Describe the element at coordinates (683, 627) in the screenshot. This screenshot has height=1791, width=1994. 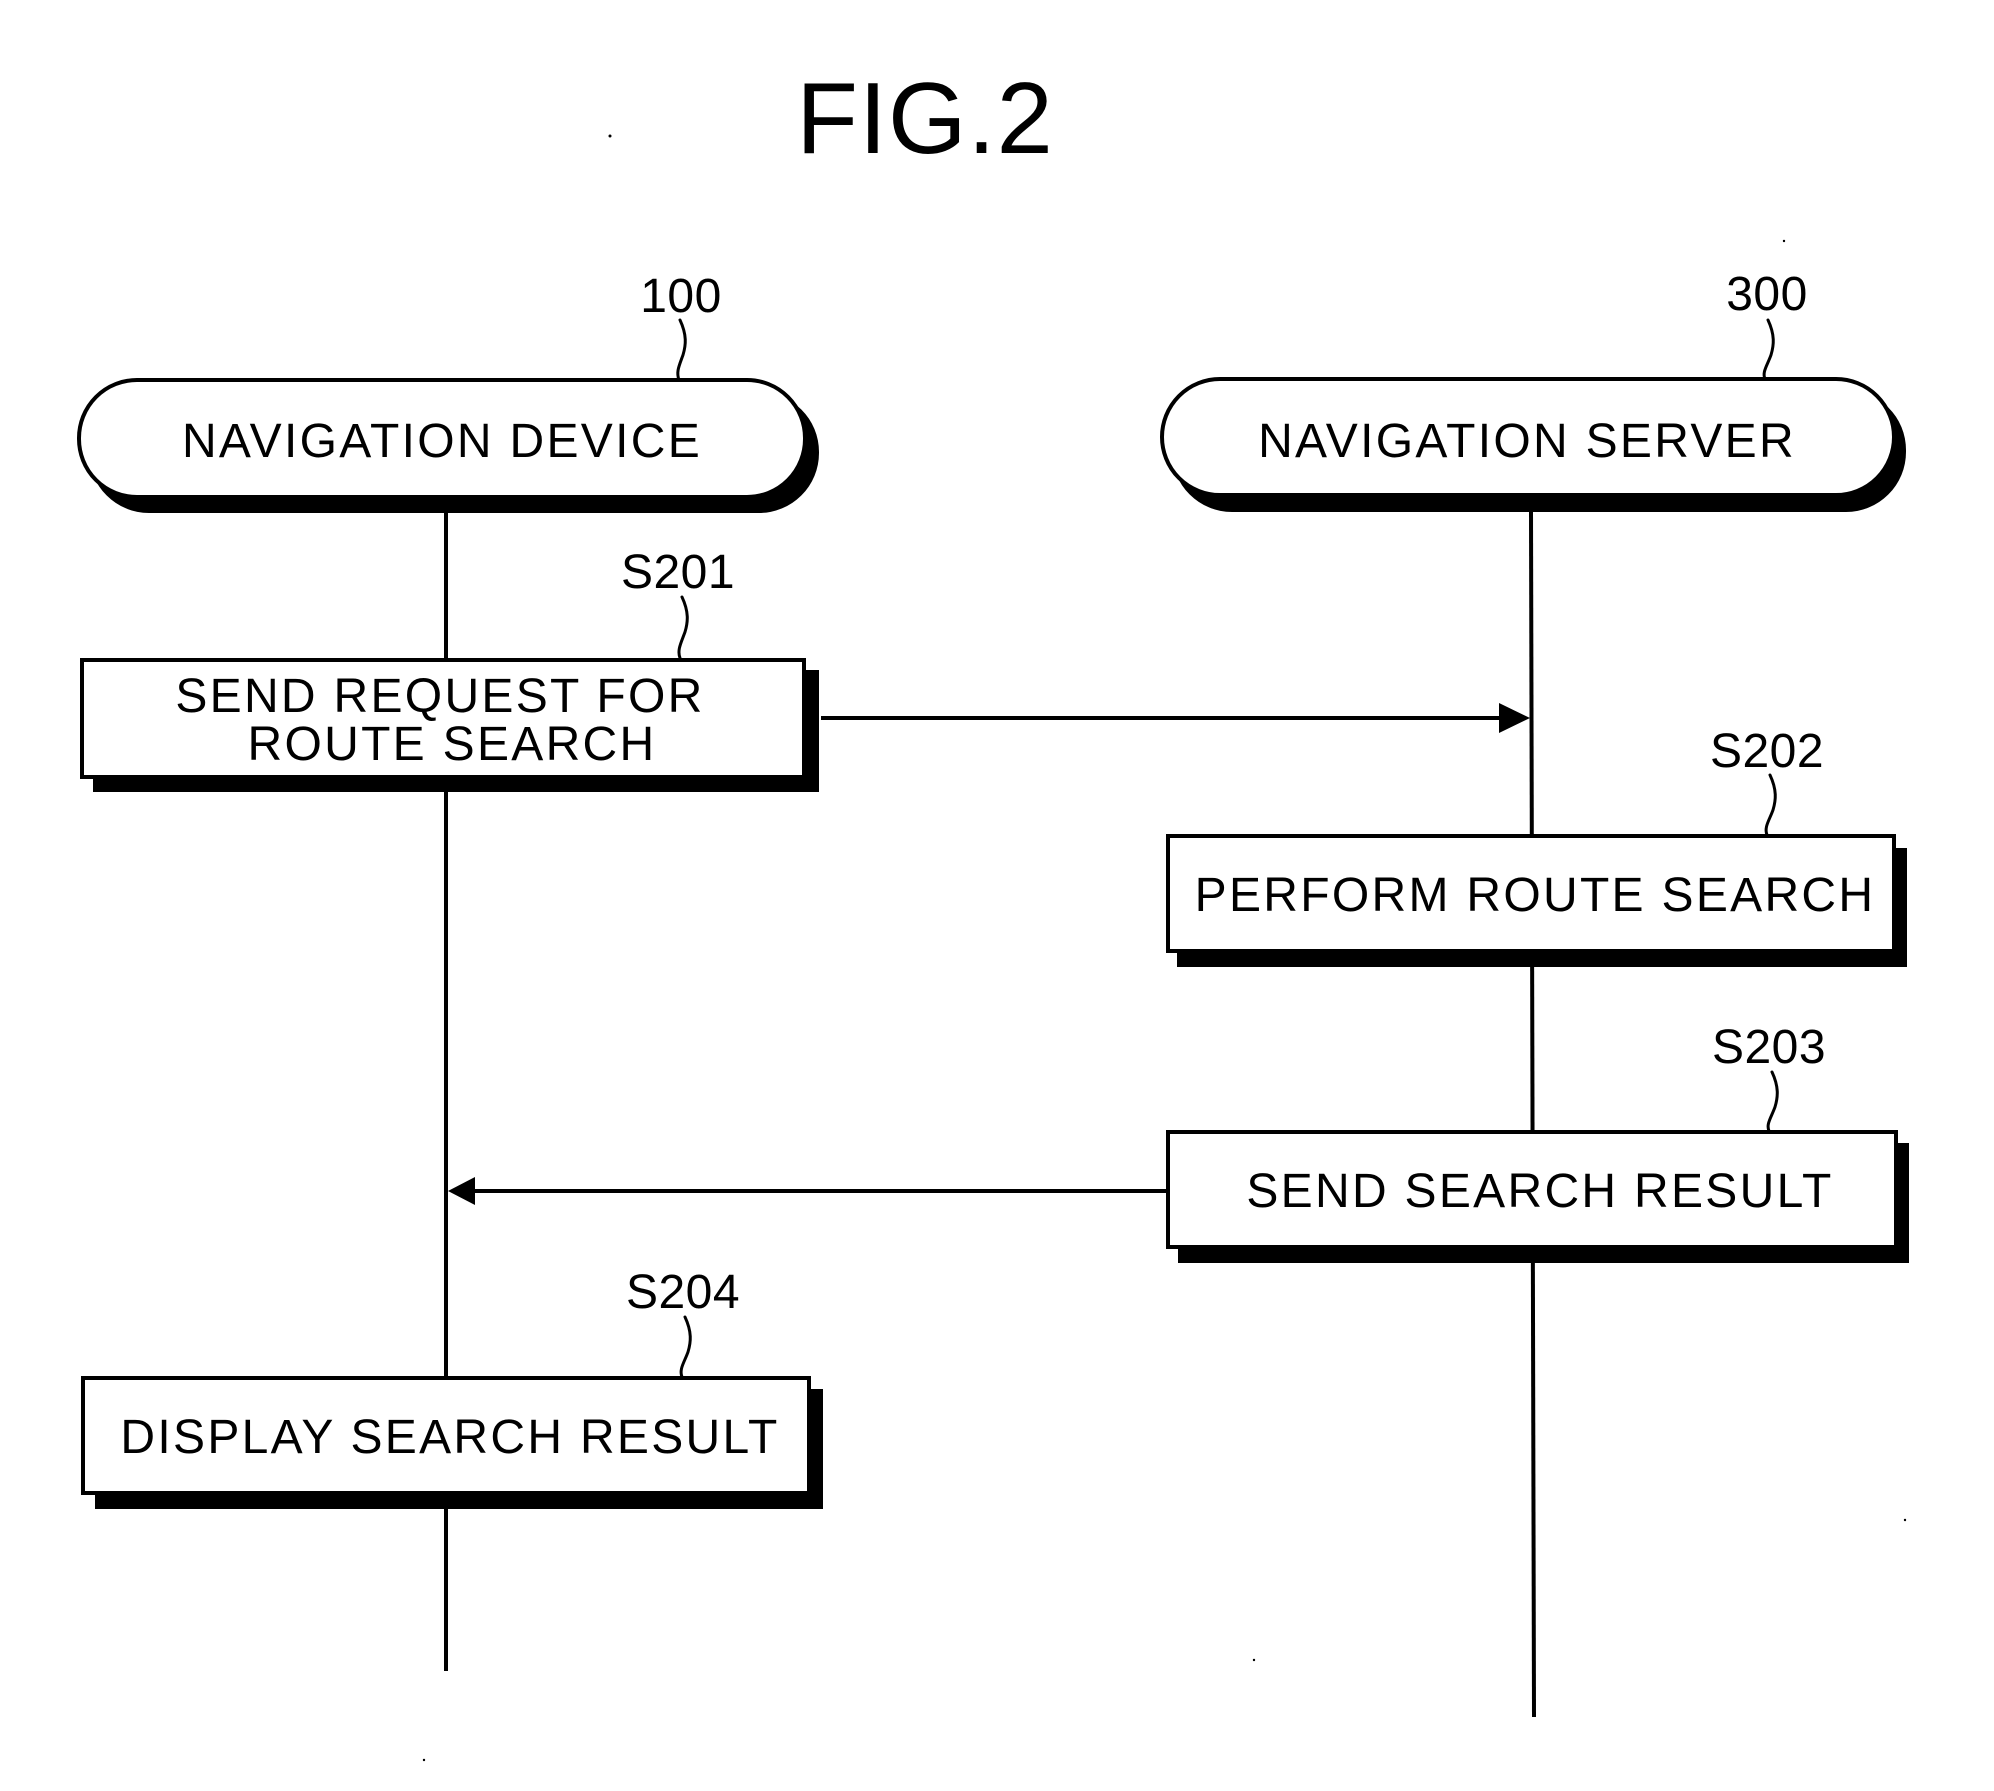
I see `ref-leader-s201` at that location.